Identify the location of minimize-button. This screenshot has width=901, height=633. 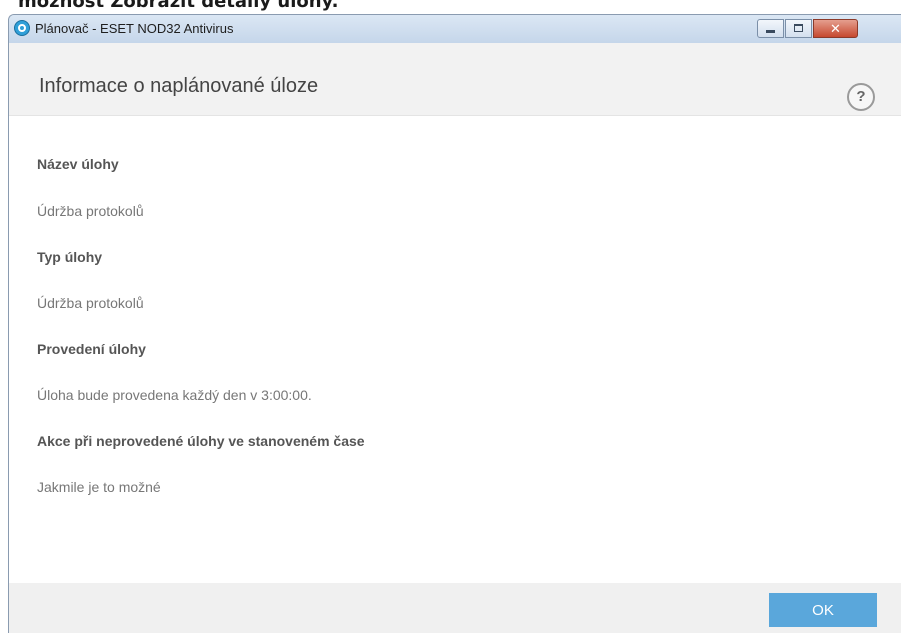
(770, 28).